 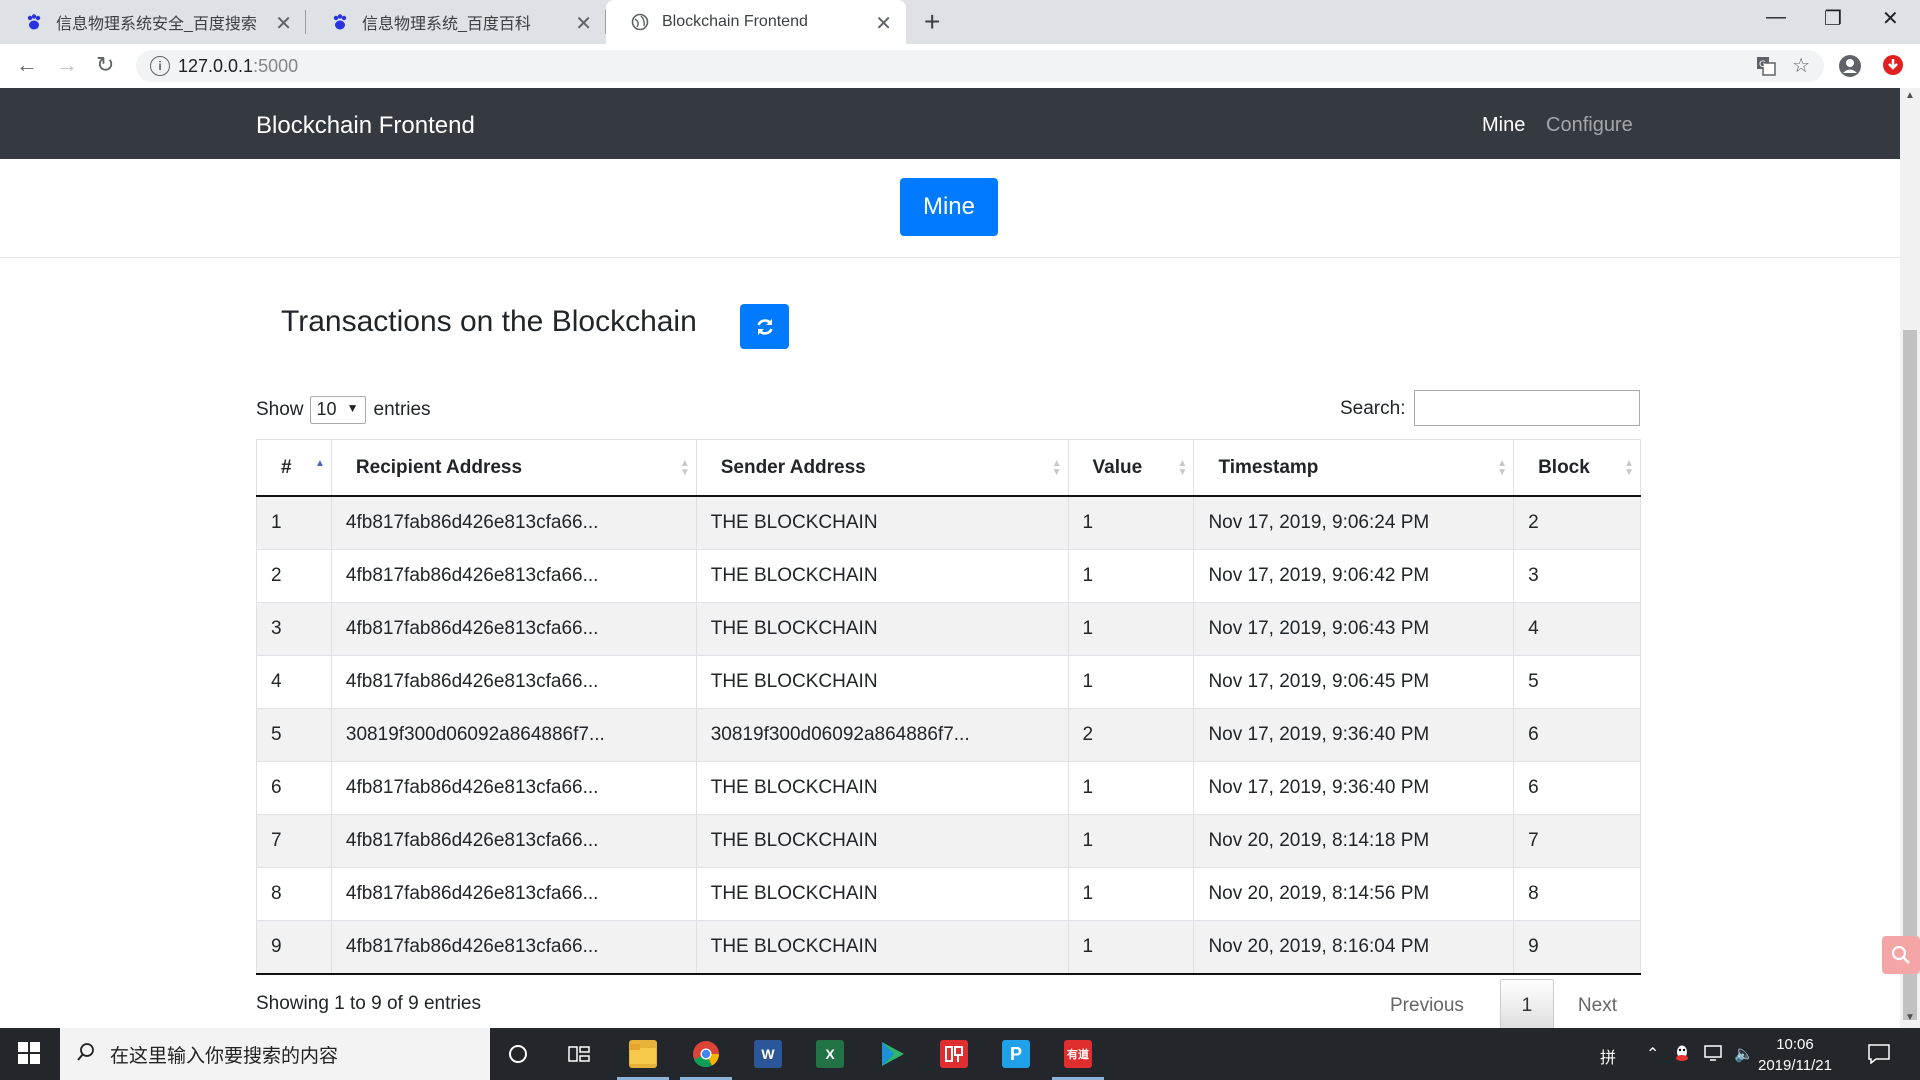 I want to click on scroll-up-icon: ▲, so click(x=1910, y=95).